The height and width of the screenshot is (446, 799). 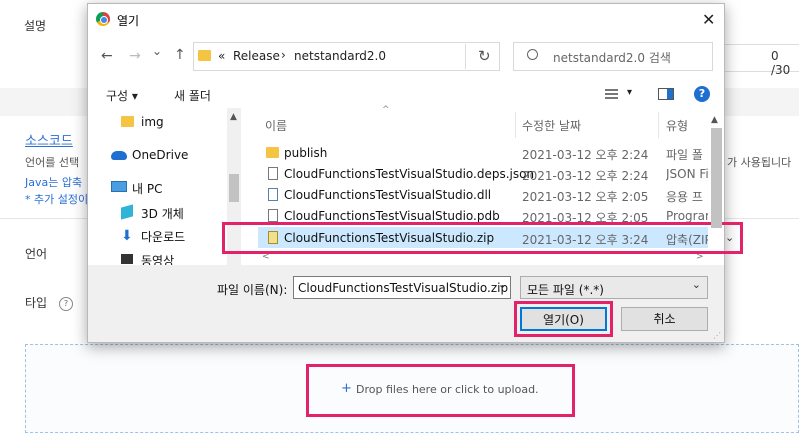 What do you see at coordinates (565, 290) in the screenshot?
I see `filter-value: 모든 파일 (*.*)` at bounding box center [565, 290].